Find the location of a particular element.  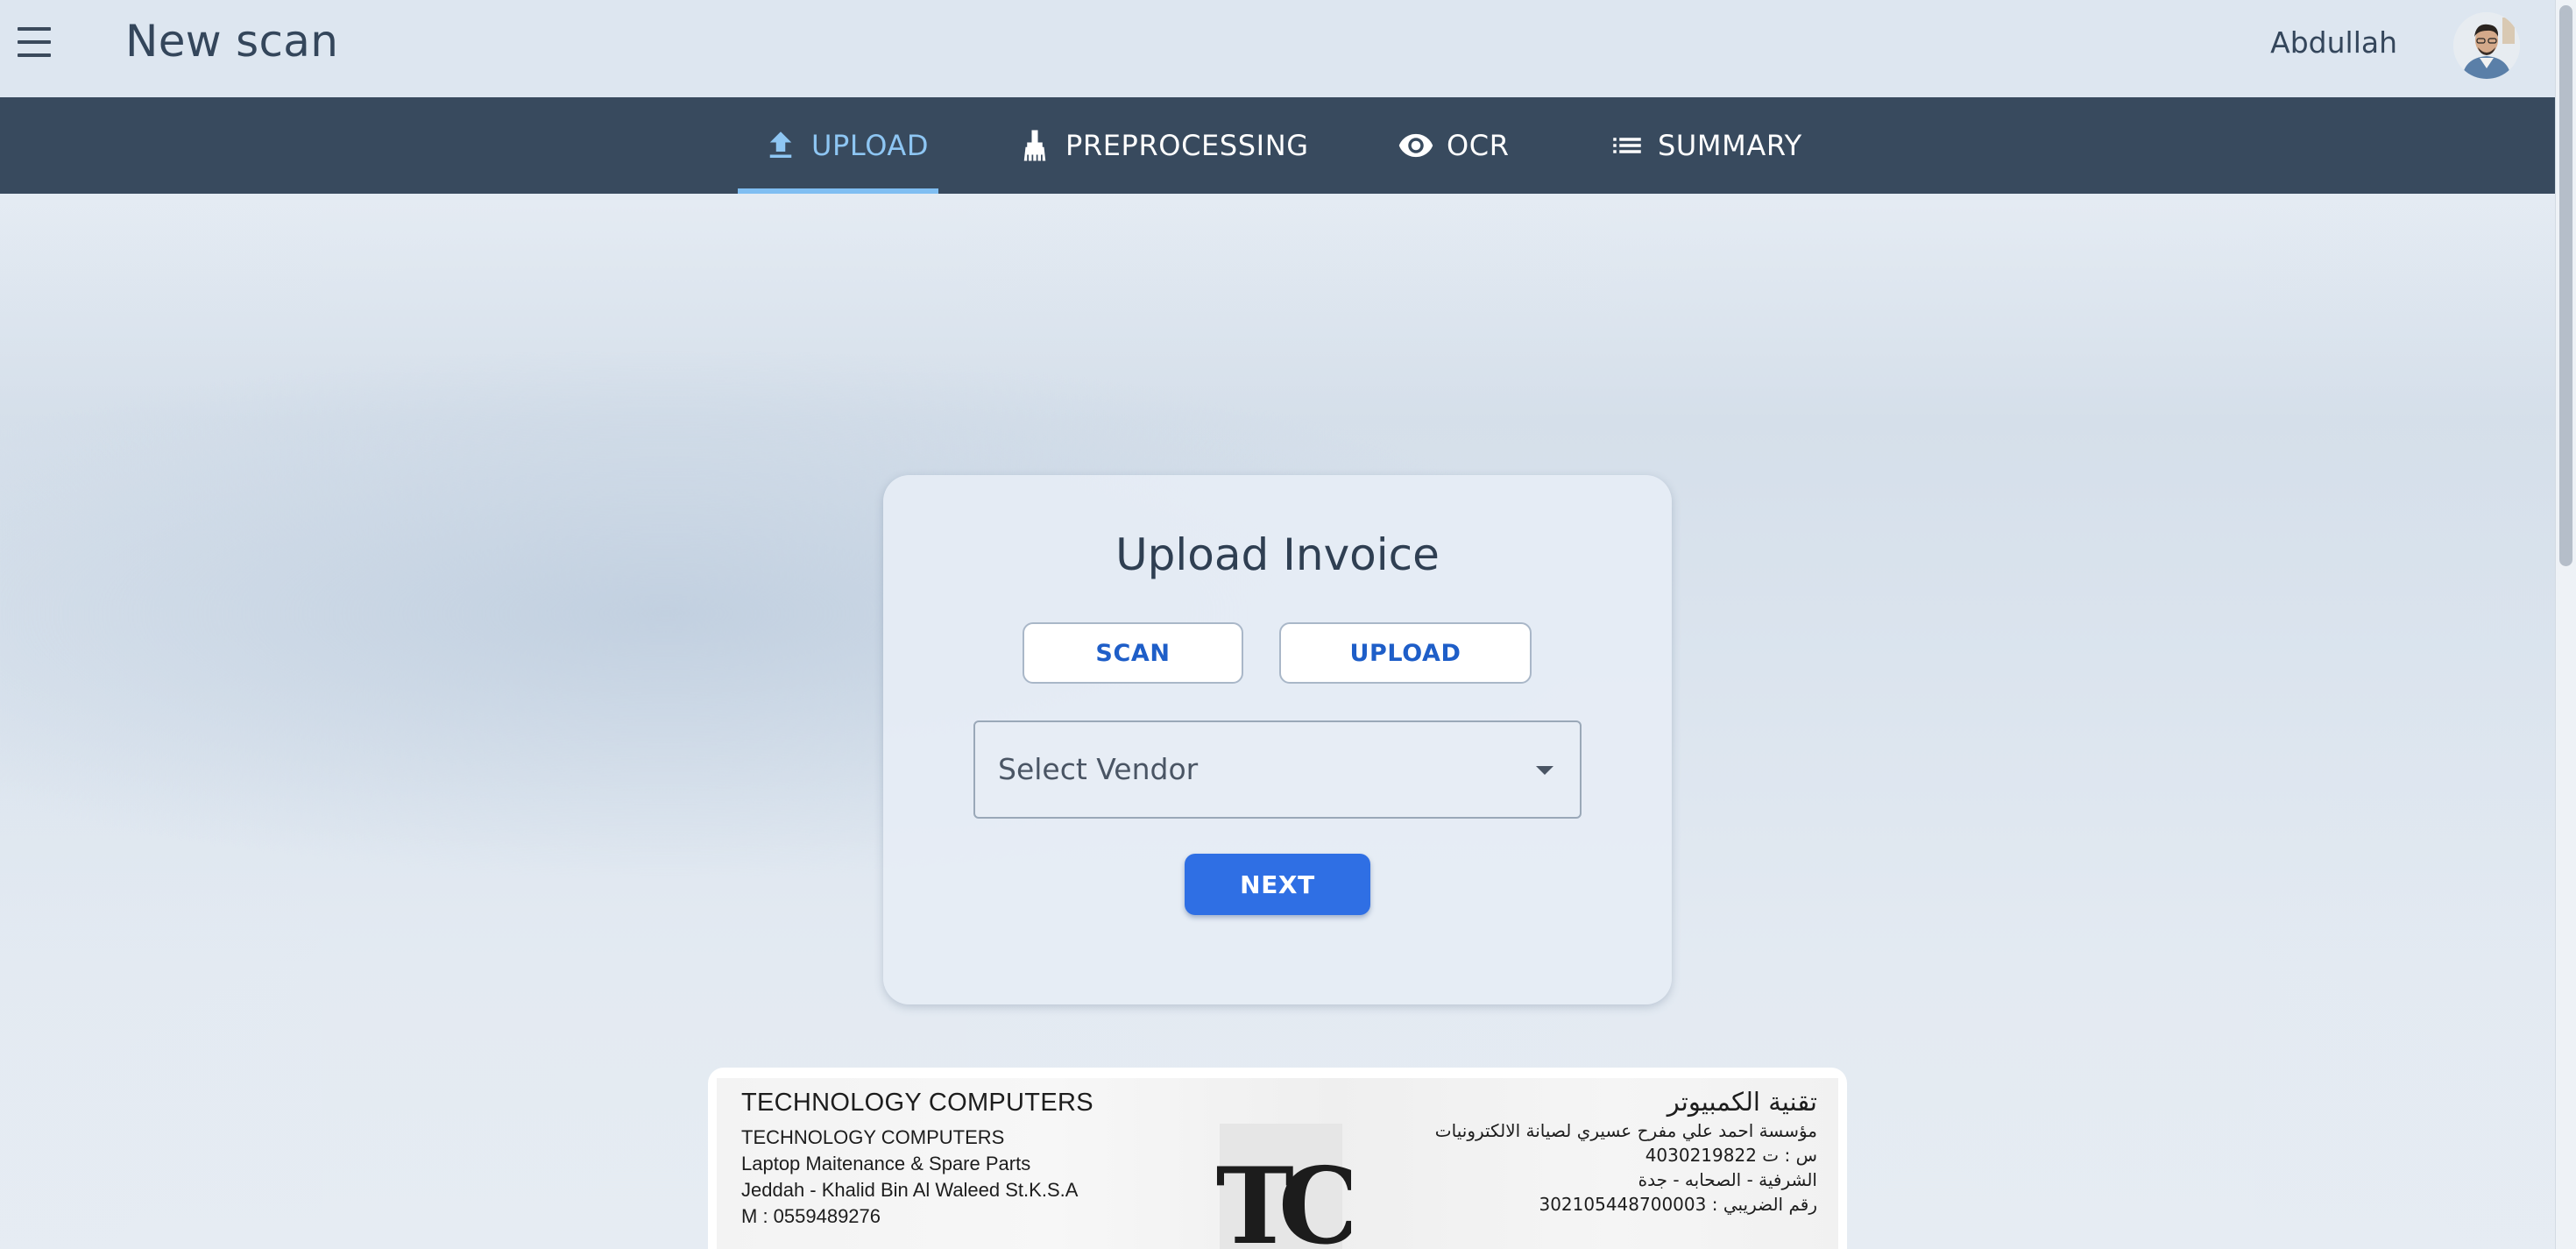

tab-upload: UPLOAD is located at coordinates (845, 145).